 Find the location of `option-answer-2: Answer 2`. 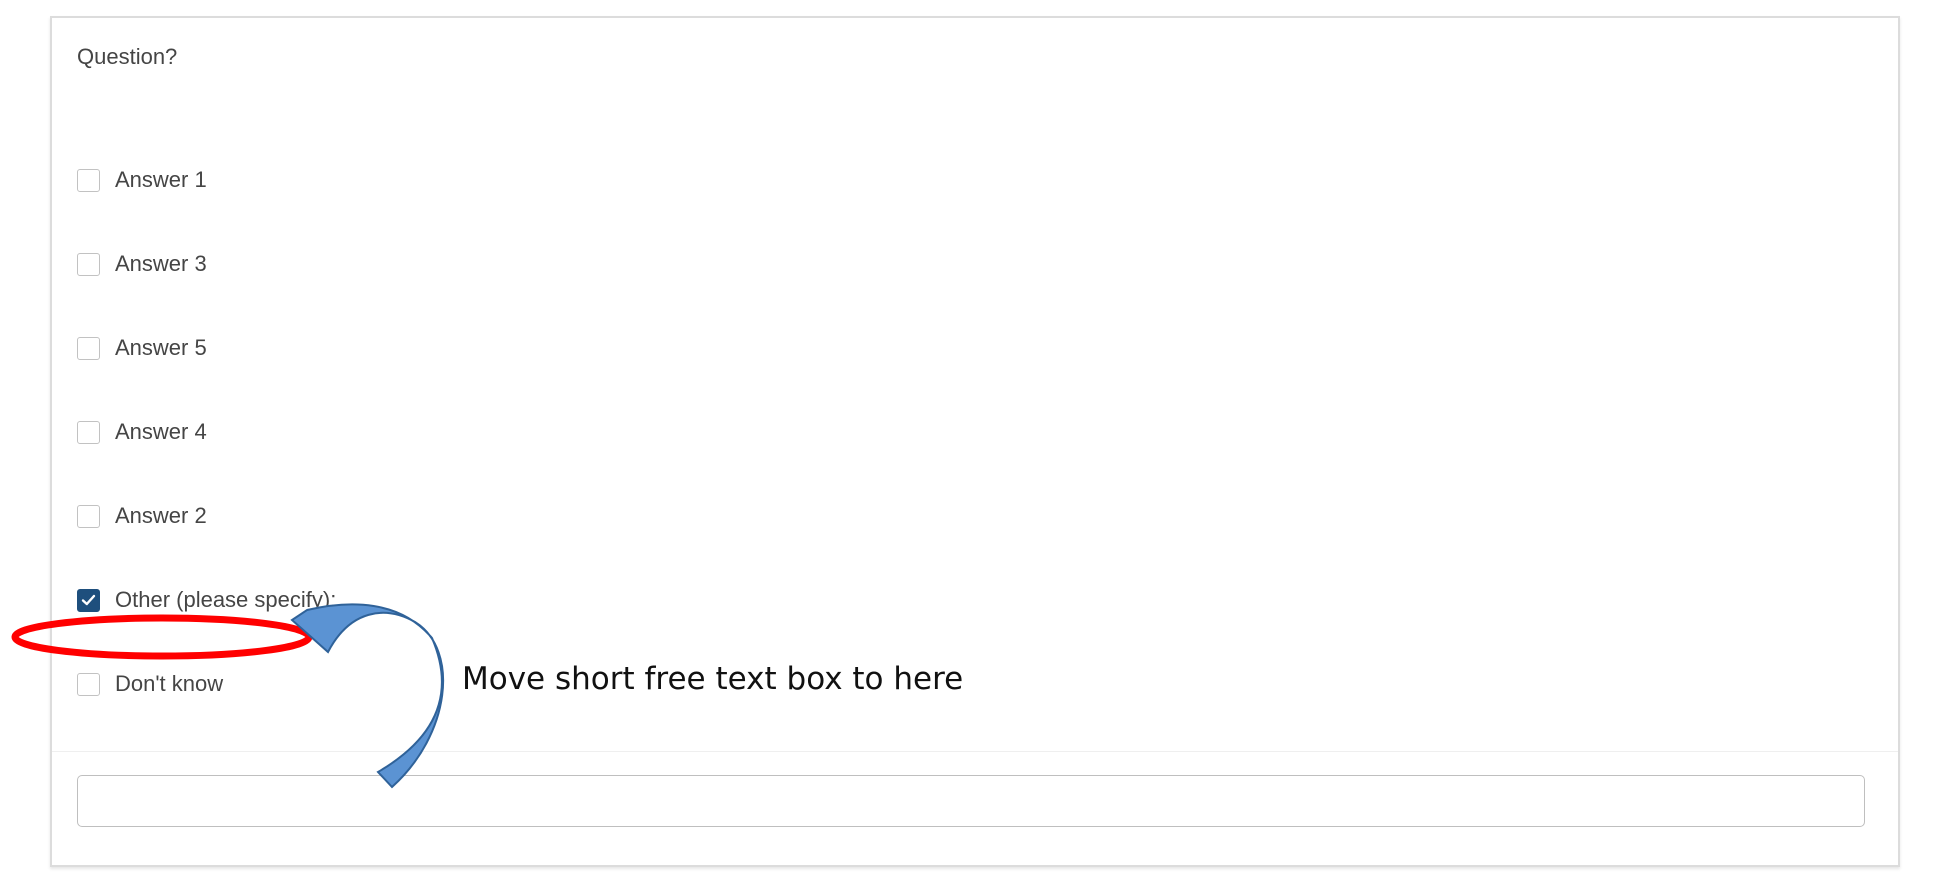

option-answer-2: Answer 2 is located at coordinates (142, 516).